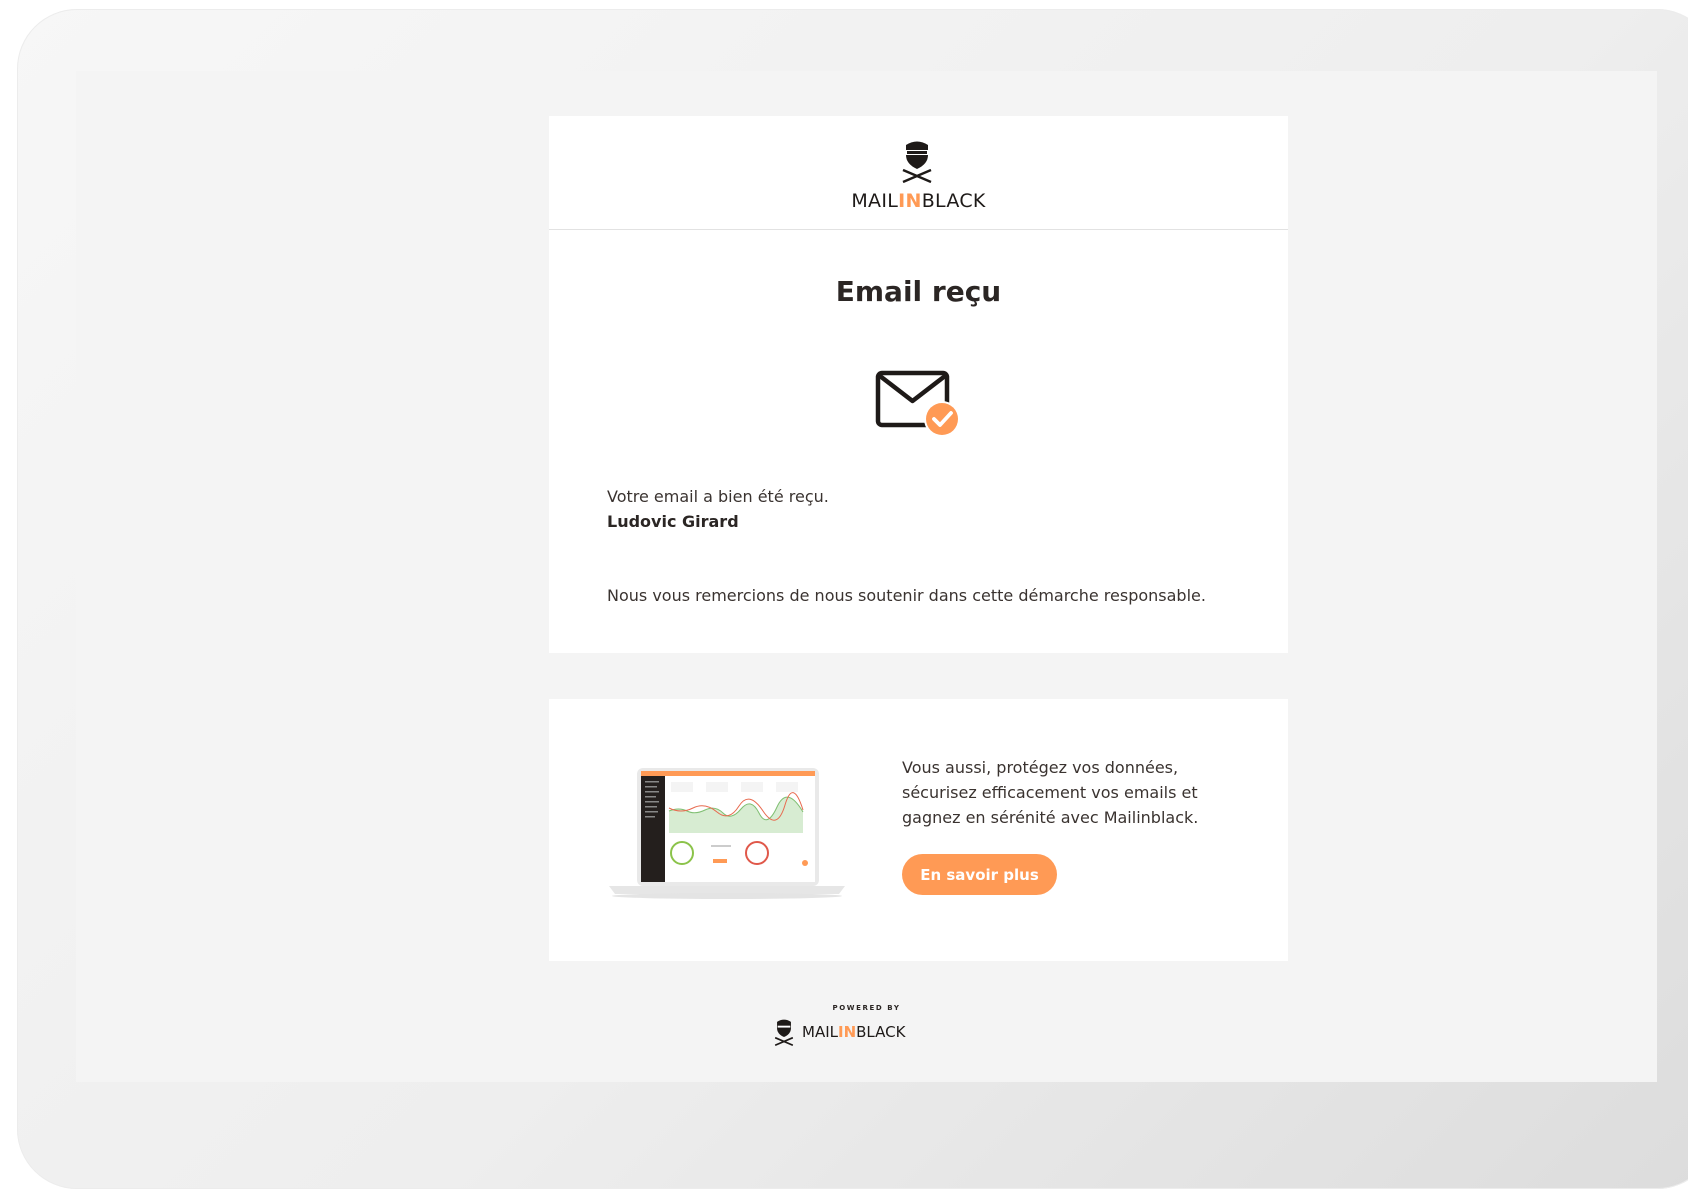 The width and height of the screenshot is (1688, 1189). I want to click on laptop-dashboard-illustration, so click(727, 833).